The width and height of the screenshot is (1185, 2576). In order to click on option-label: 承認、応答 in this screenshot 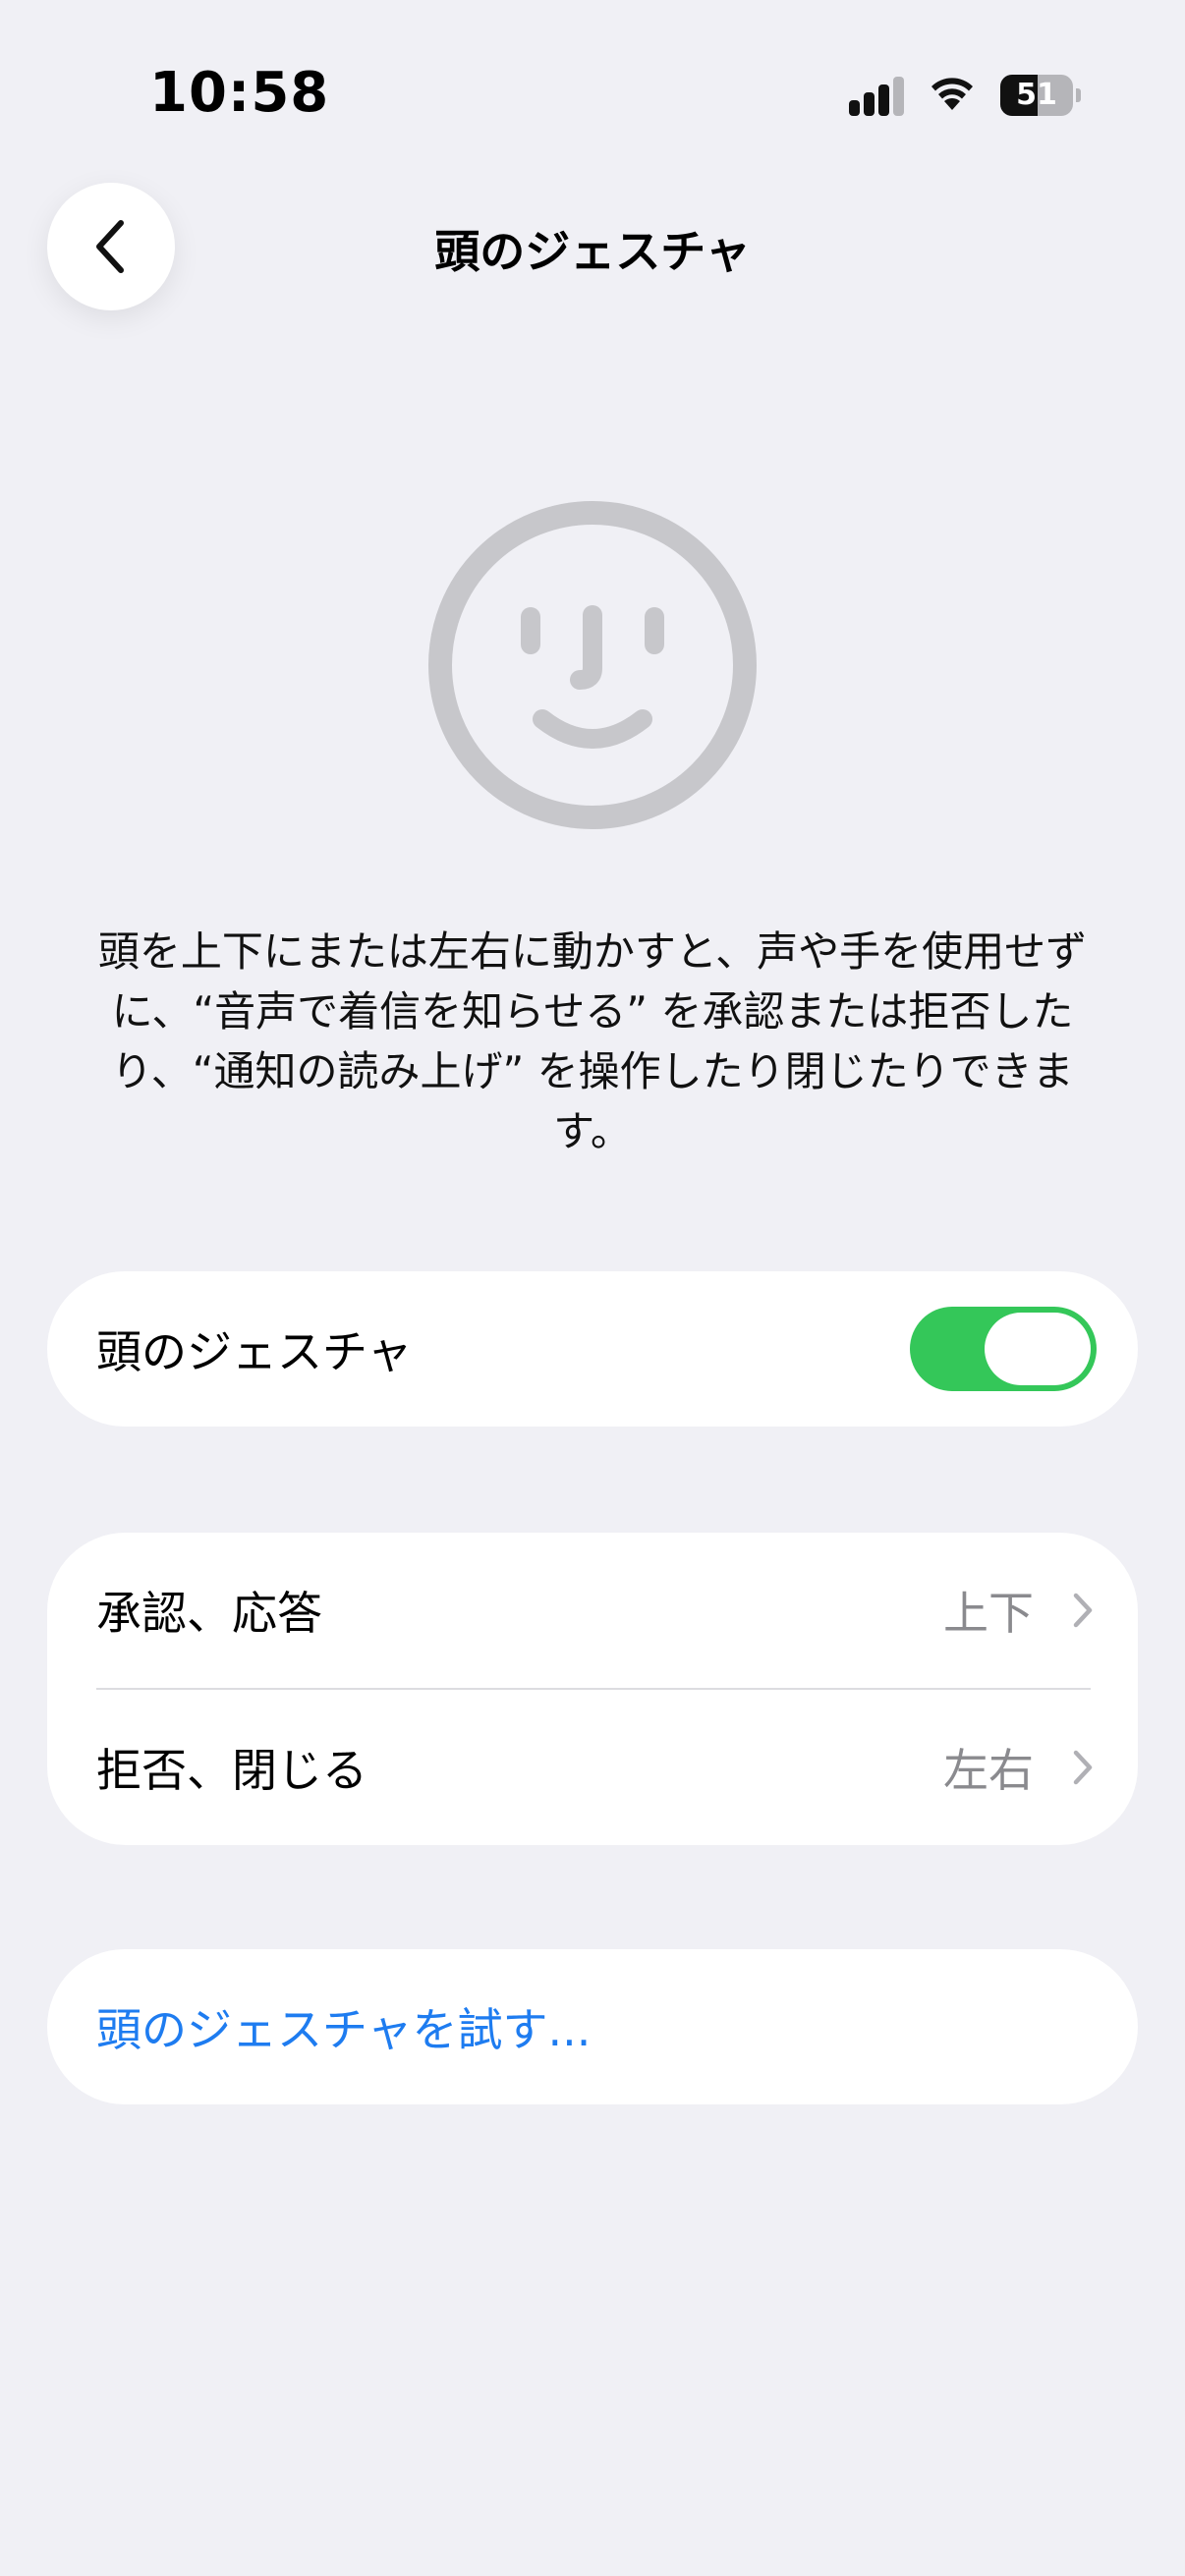, I will do `click(209, 1613)`.